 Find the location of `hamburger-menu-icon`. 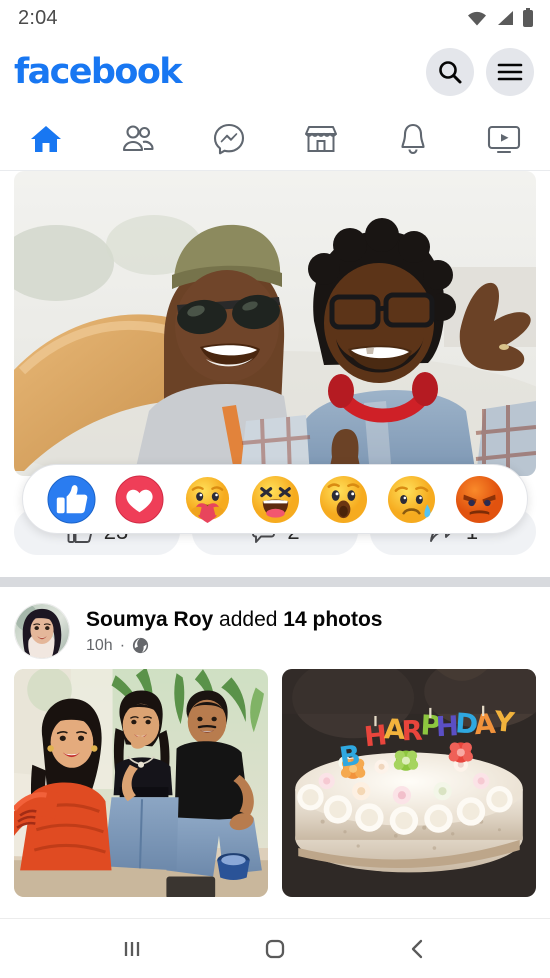

hamburger-menu-icon is located at coordinates (510, 72).